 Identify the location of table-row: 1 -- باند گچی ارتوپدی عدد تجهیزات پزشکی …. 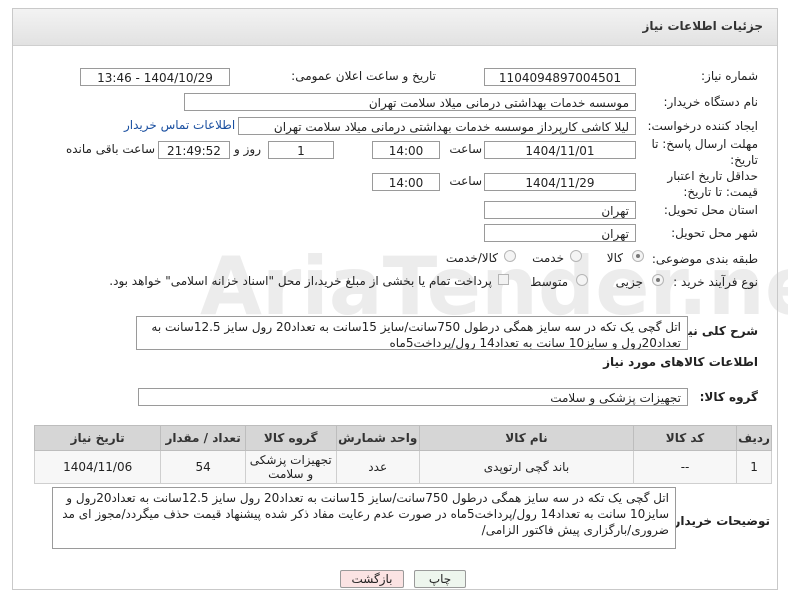
(402, 467).